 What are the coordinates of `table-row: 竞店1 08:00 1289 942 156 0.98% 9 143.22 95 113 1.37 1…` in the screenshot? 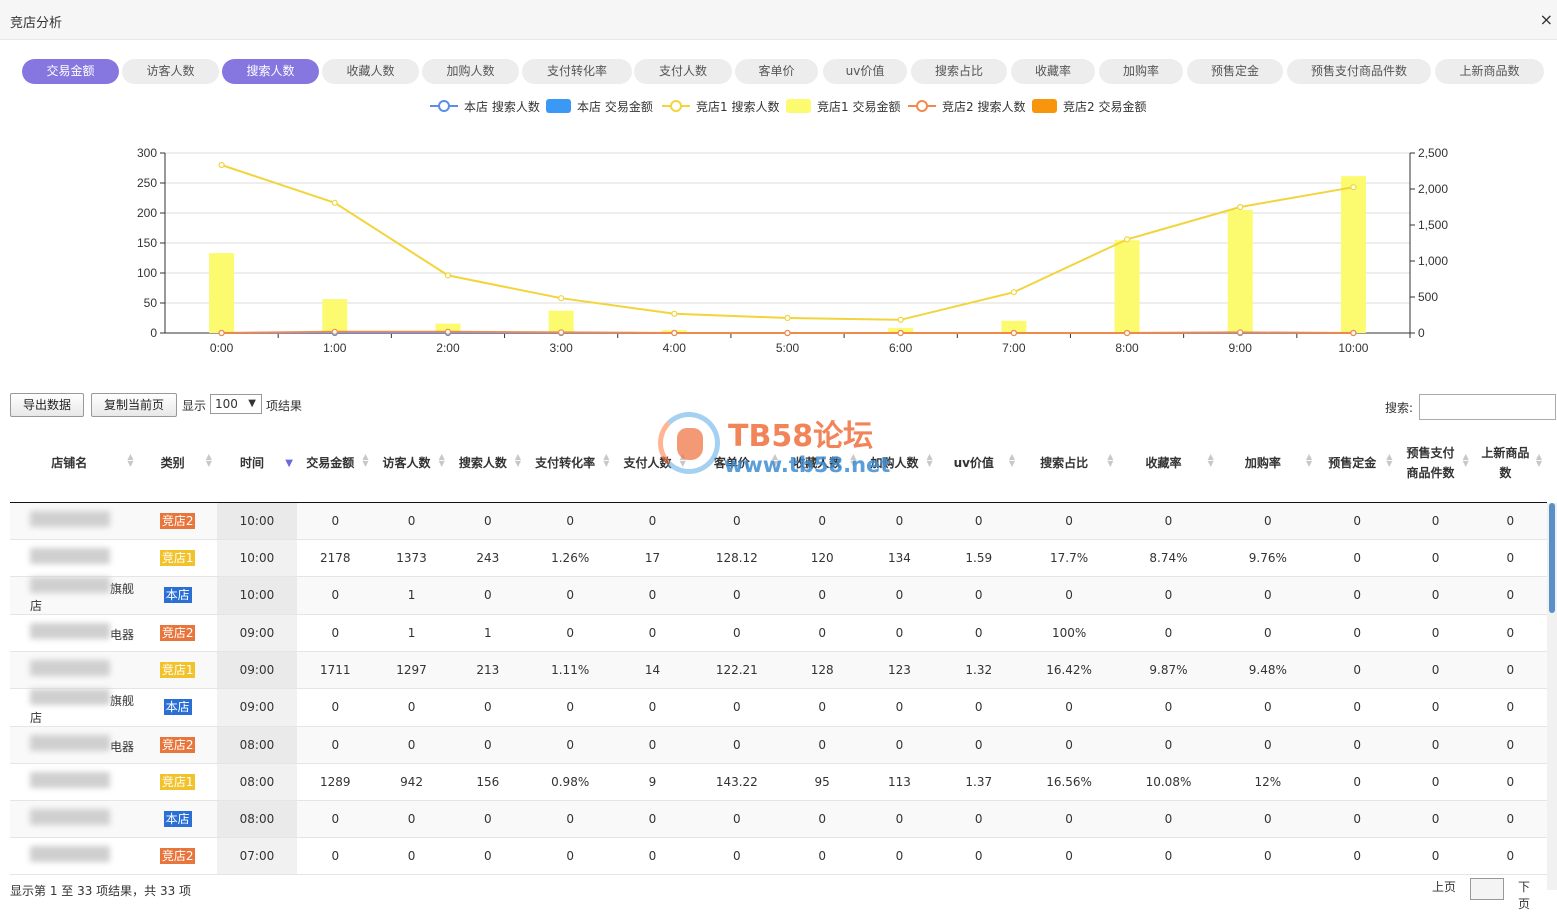 It's located at (778, 782).